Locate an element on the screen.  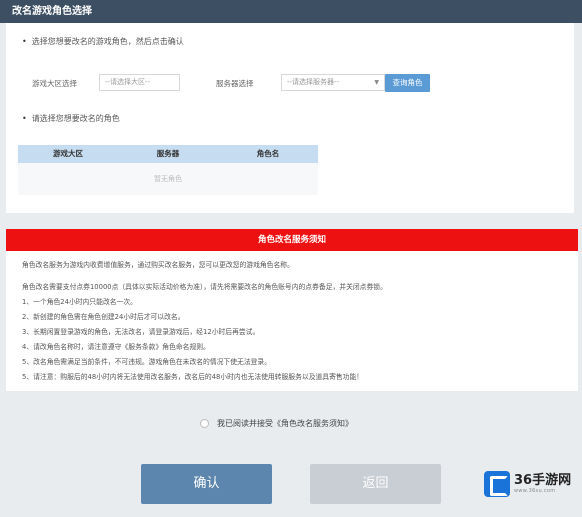
notice-title-bar: 角色改名服务须知 is located at coordinates (292, 240).